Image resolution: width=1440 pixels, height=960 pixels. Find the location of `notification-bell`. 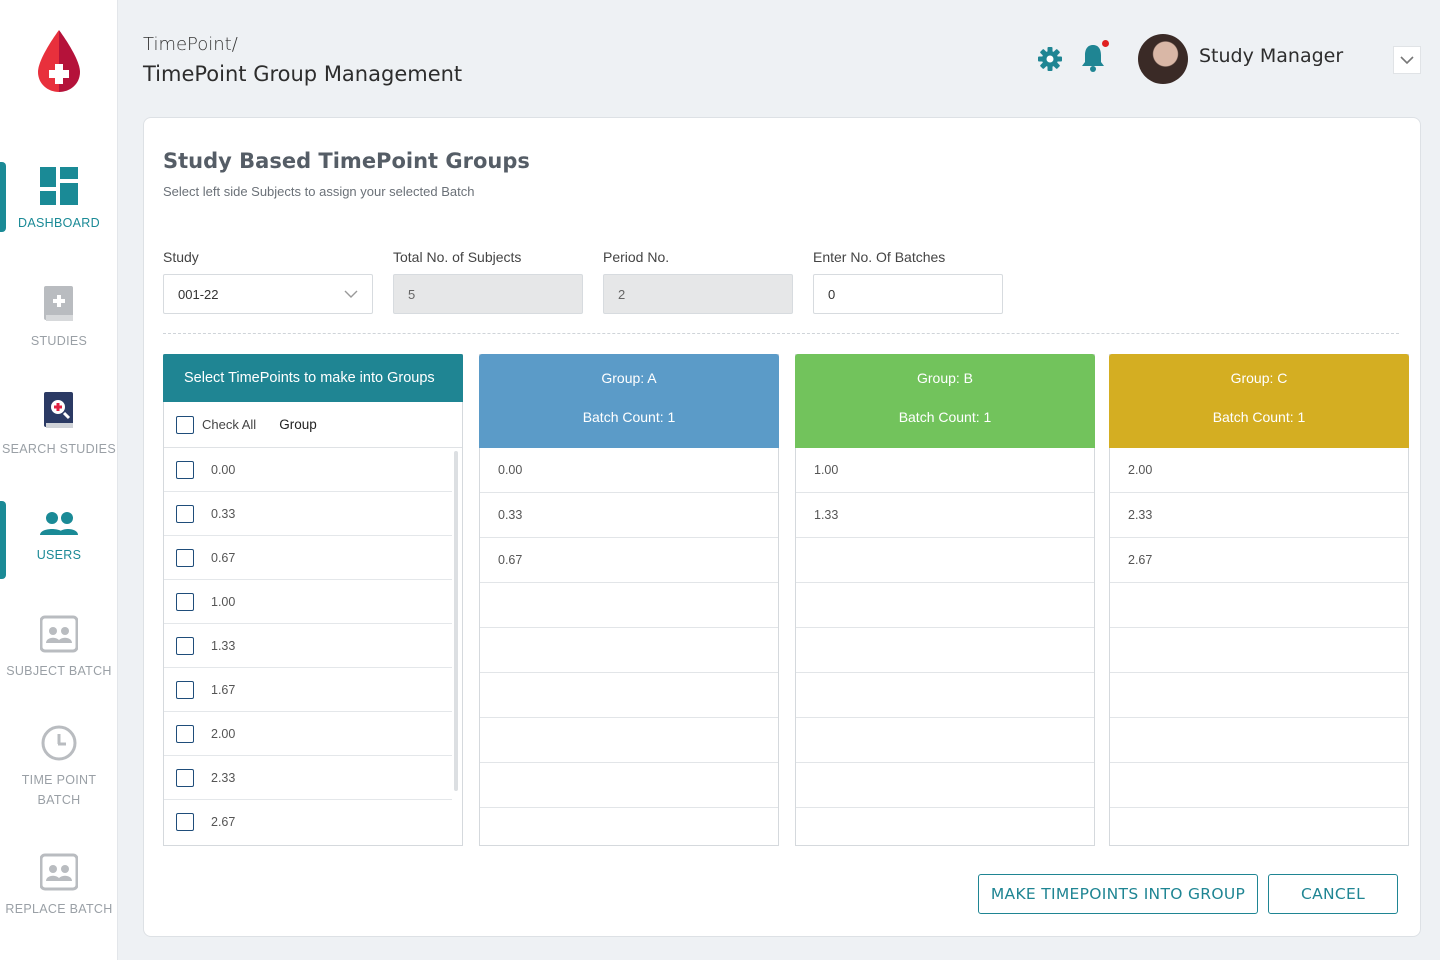

notification-bell is located at coordinates (1095, 56).